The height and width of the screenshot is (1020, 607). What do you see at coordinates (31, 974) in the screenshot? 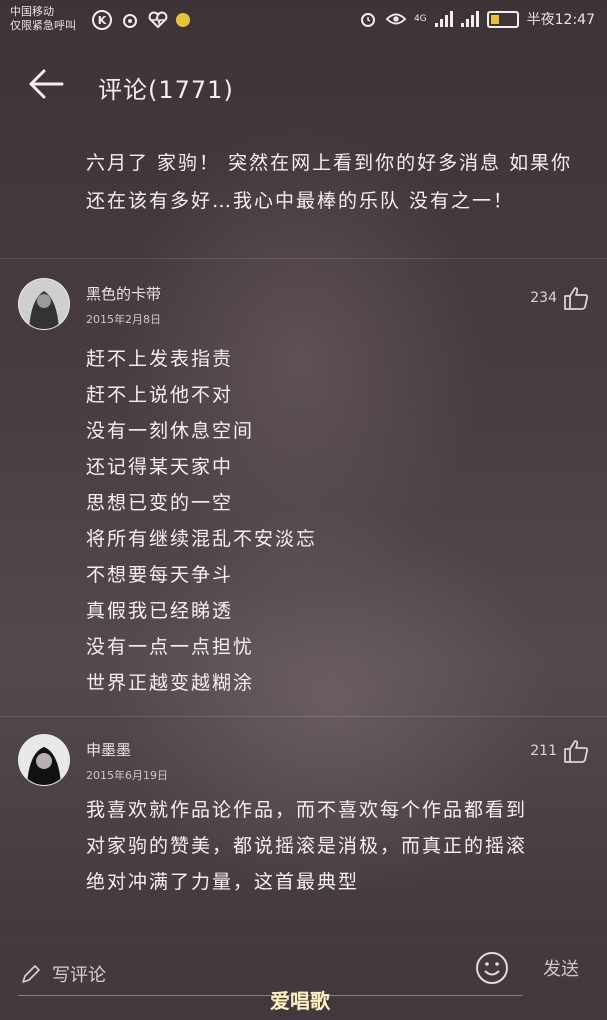
I see `pencil-icon` at bounding box center [31, 974].